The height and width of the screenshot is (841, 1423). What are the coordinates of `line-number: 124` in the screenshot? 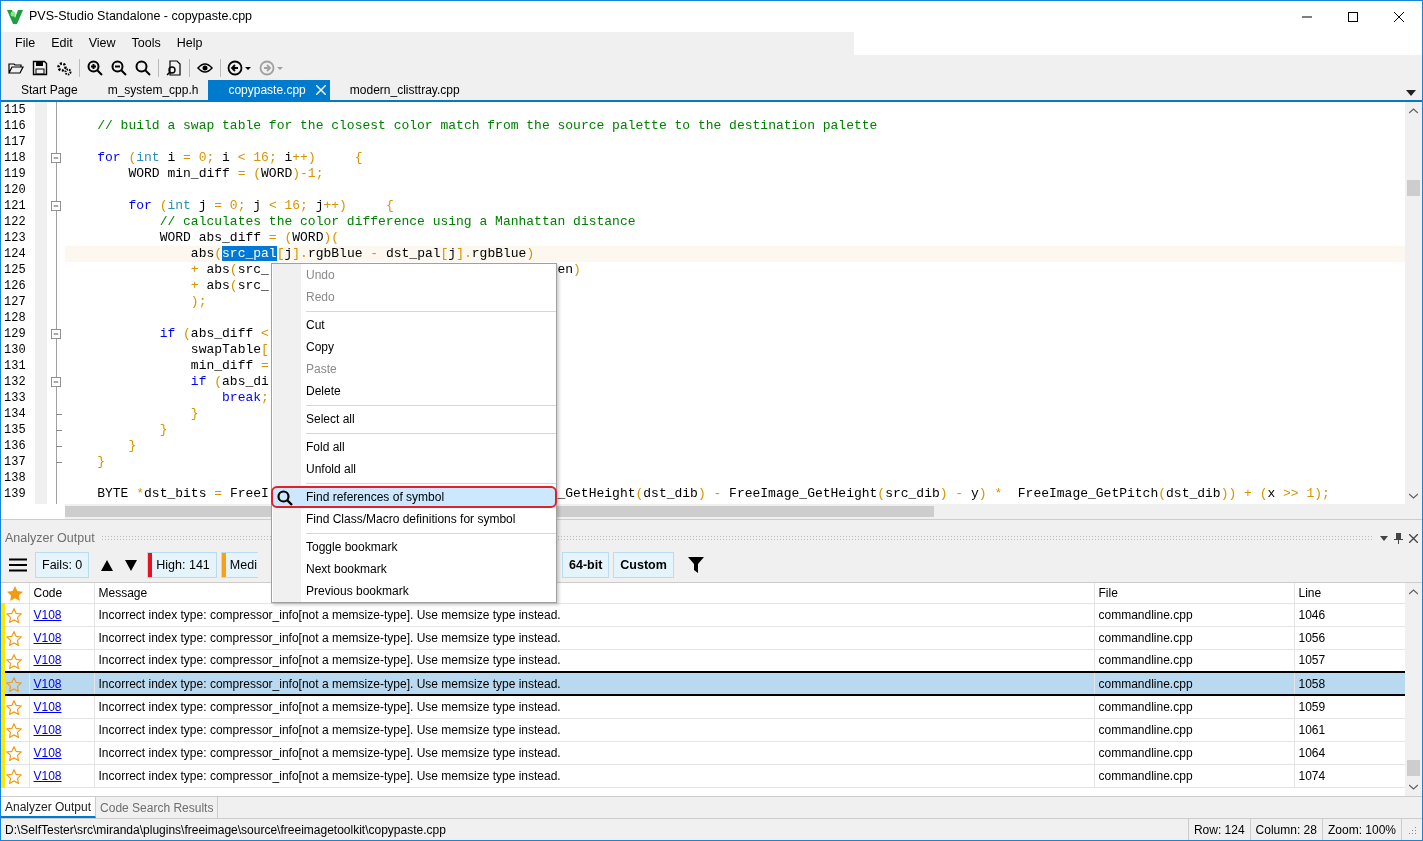 It's located at (14, 254).